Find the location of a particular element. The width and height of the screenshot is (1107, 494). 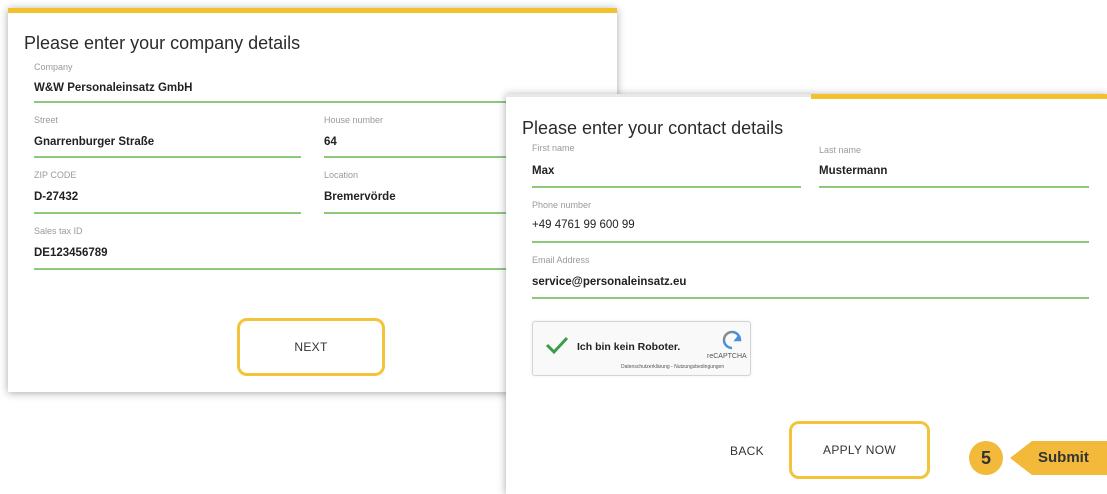

step-callout-text: Submit is located at coordinates (1063, 457).